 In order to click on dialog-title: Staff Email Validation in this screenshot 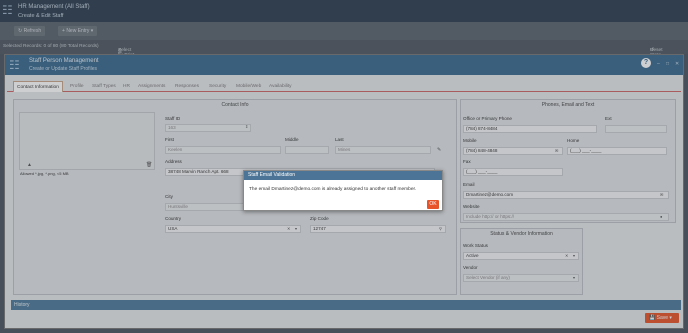, I will do `click(343, 175)`.